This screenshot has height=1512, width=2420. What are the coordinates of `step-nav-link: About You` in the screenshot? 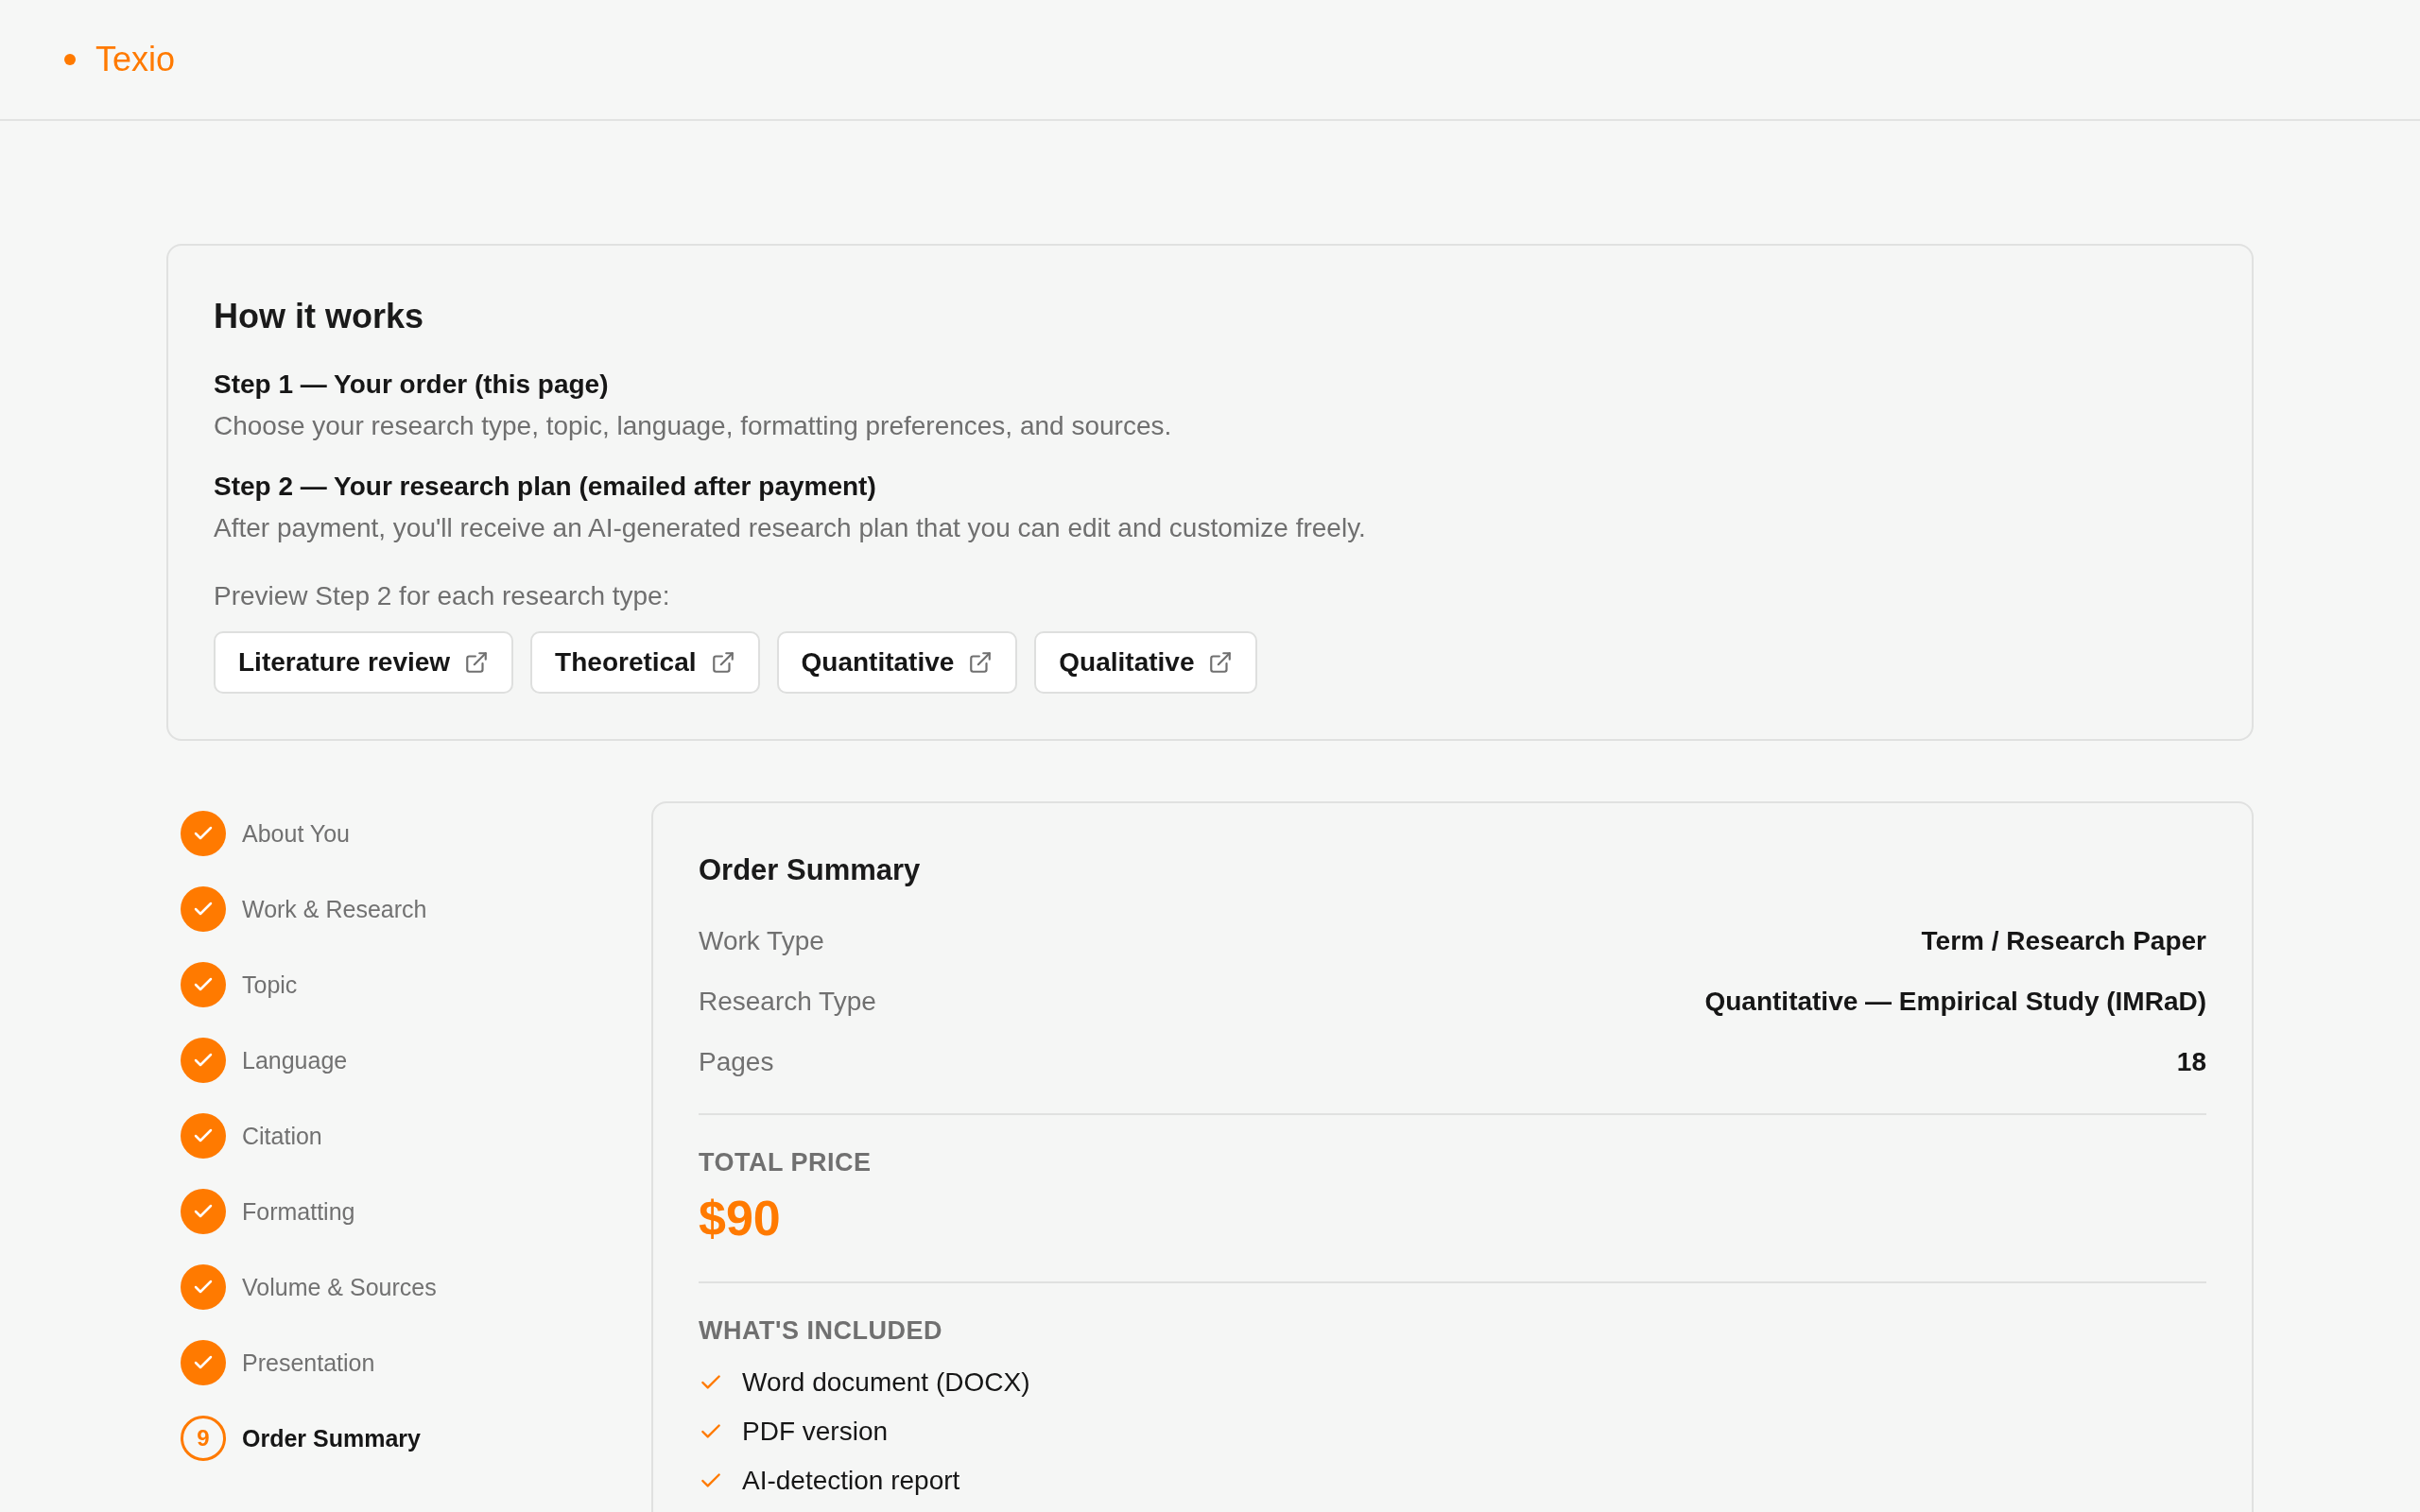 It's located at (296, 833).